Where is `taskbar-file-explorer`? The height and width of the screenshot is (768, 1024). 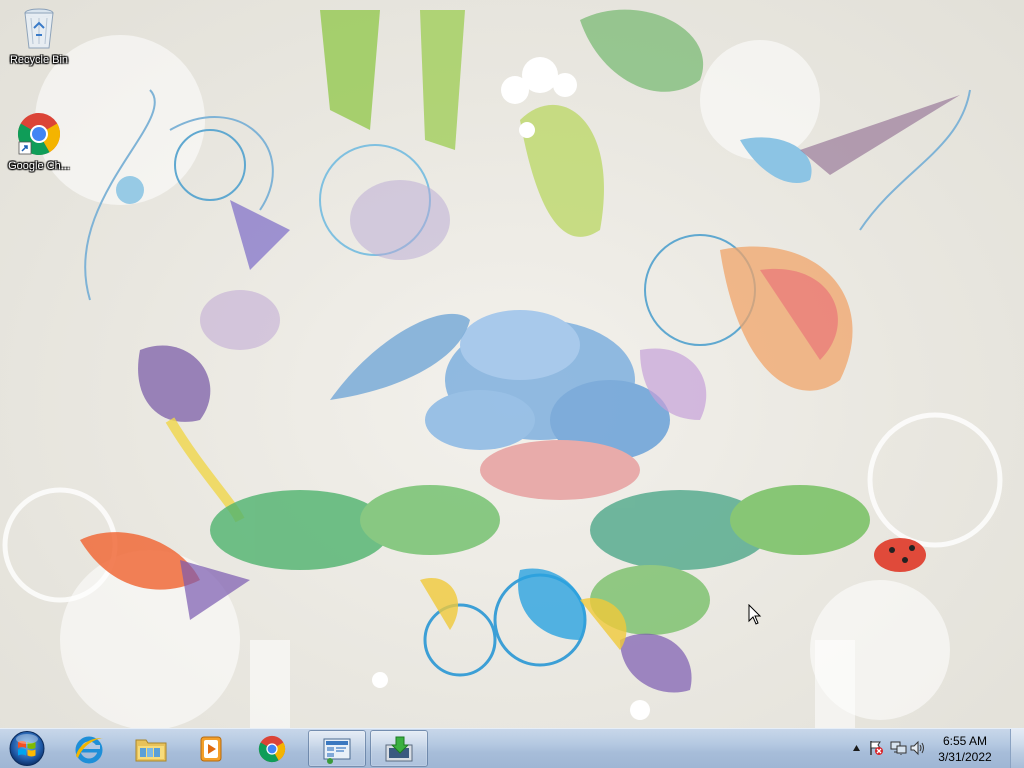
taskbar-file-explorer is located at coordinates (150, 748).